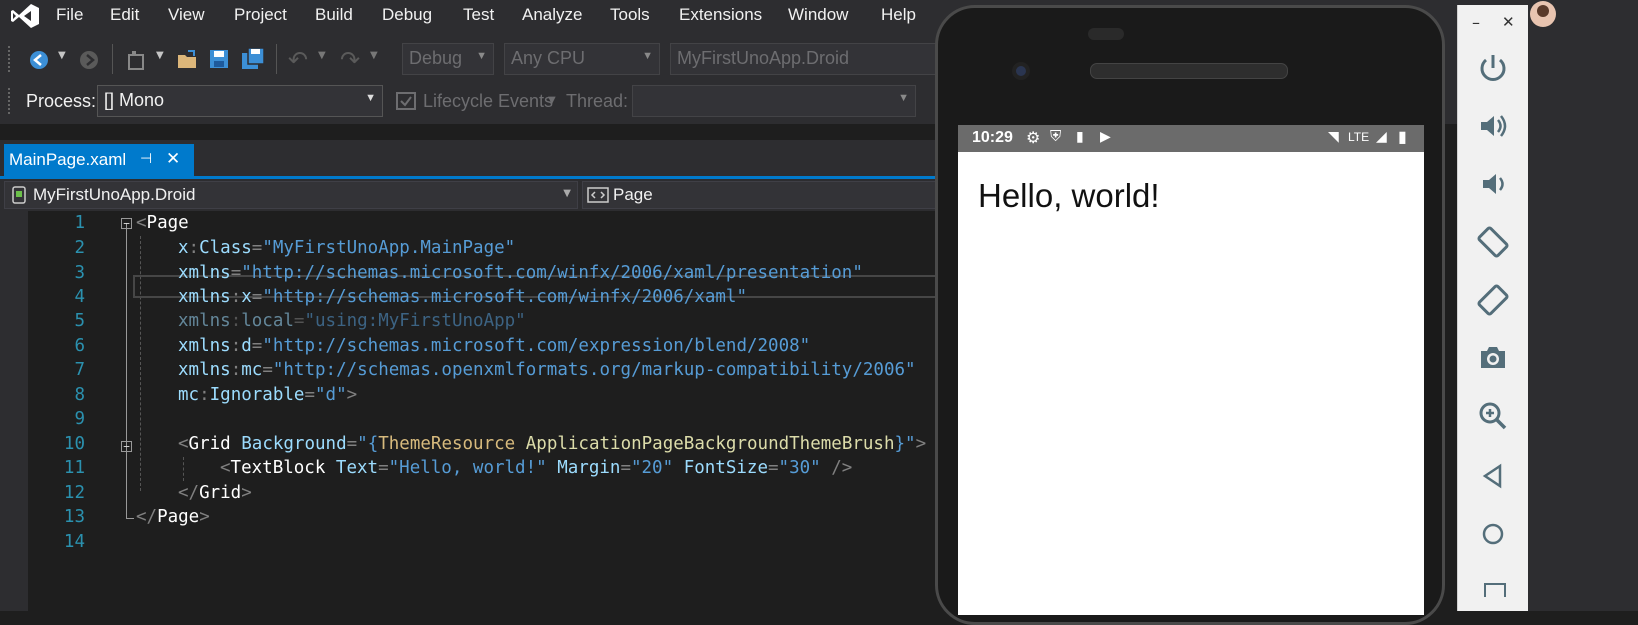  What do you see at coordinates (720, 15) in the screenshot?
I see `menu-extensions: Extensions` at bounding box center [720, 15].